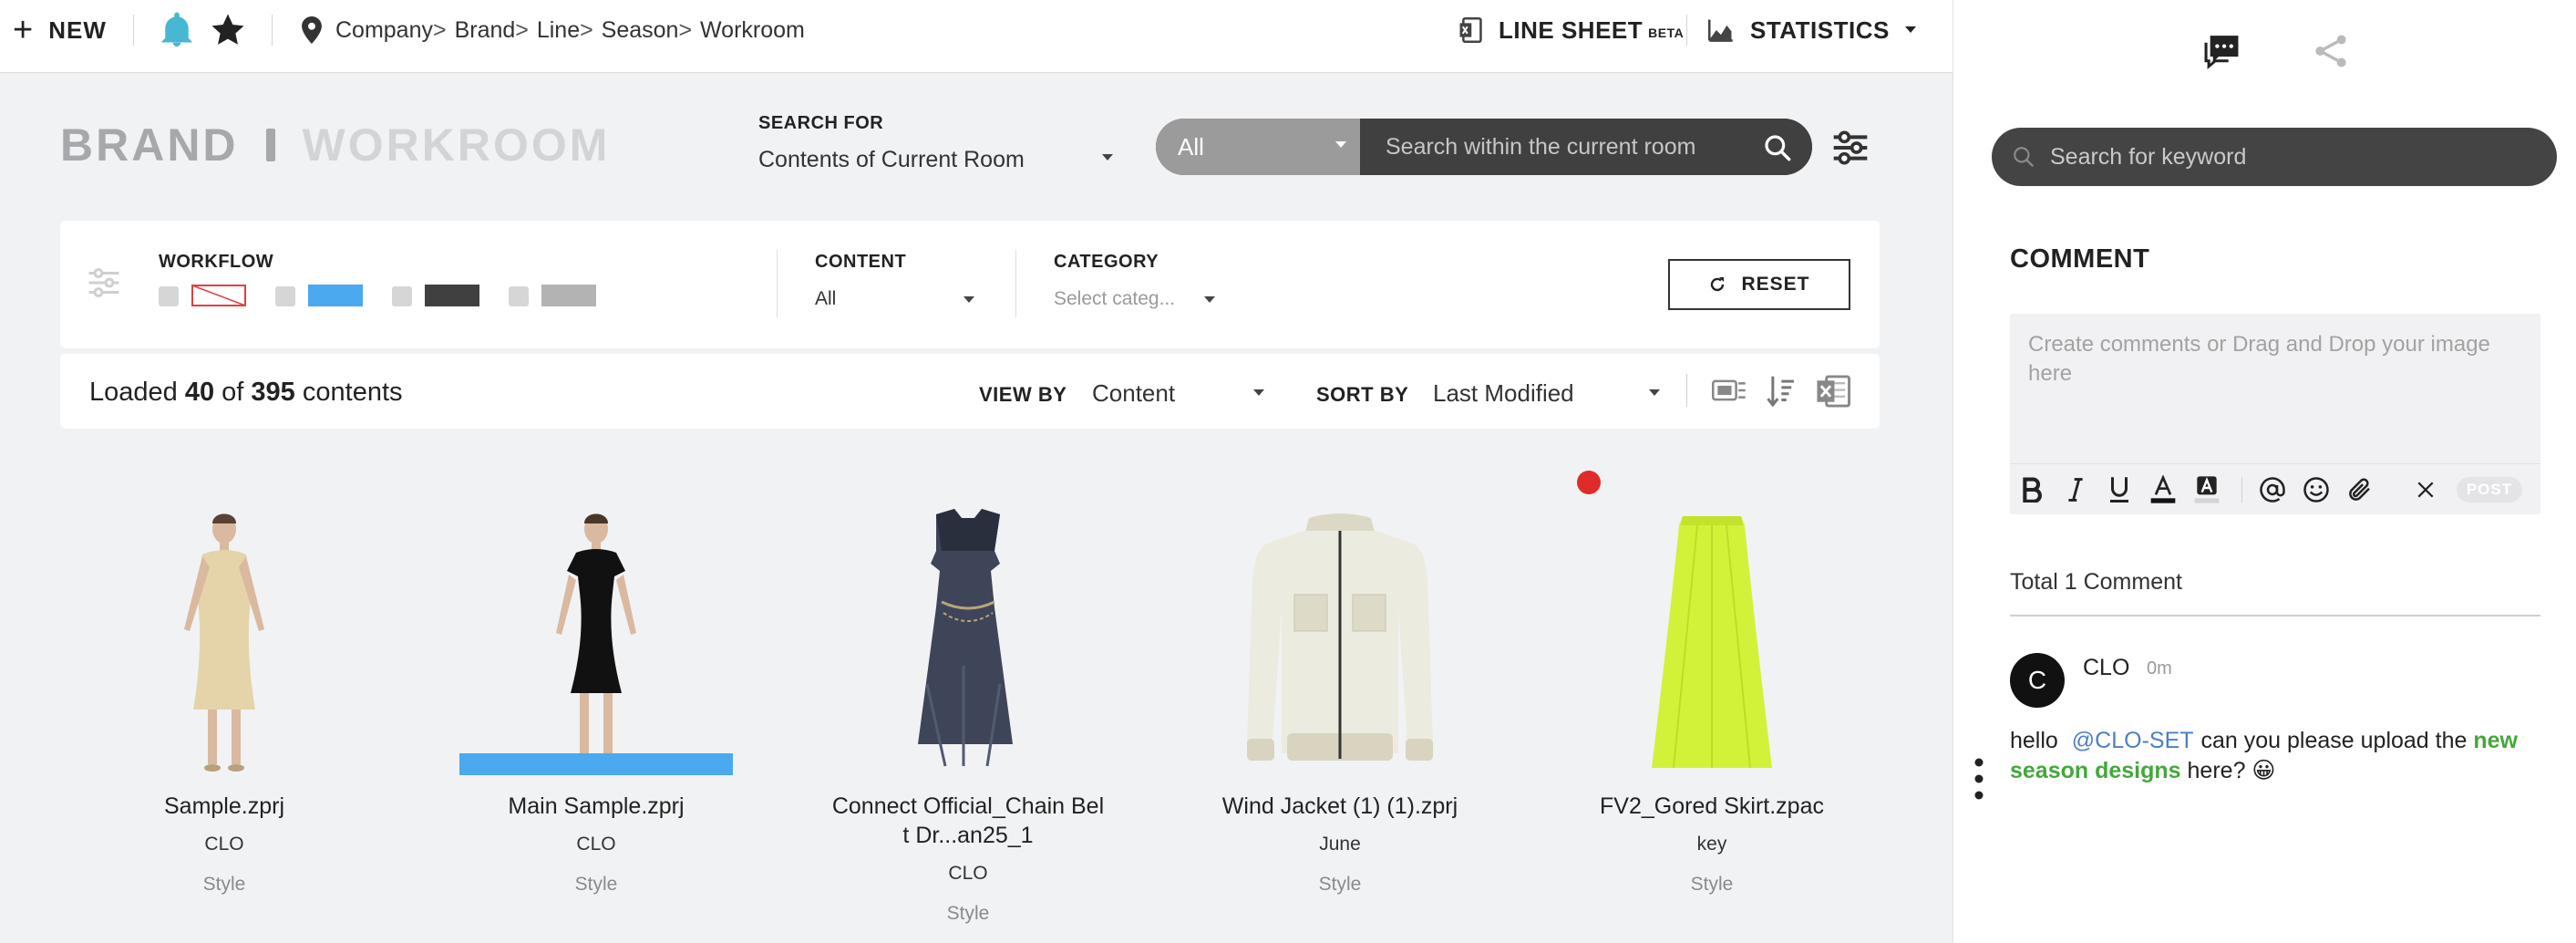 This screenshot has width=2576, height=943. What do you see at coordinates (1850, 148) in the screenshot?
I see `filter-settings-icon` at bounding box center [1850, 148].